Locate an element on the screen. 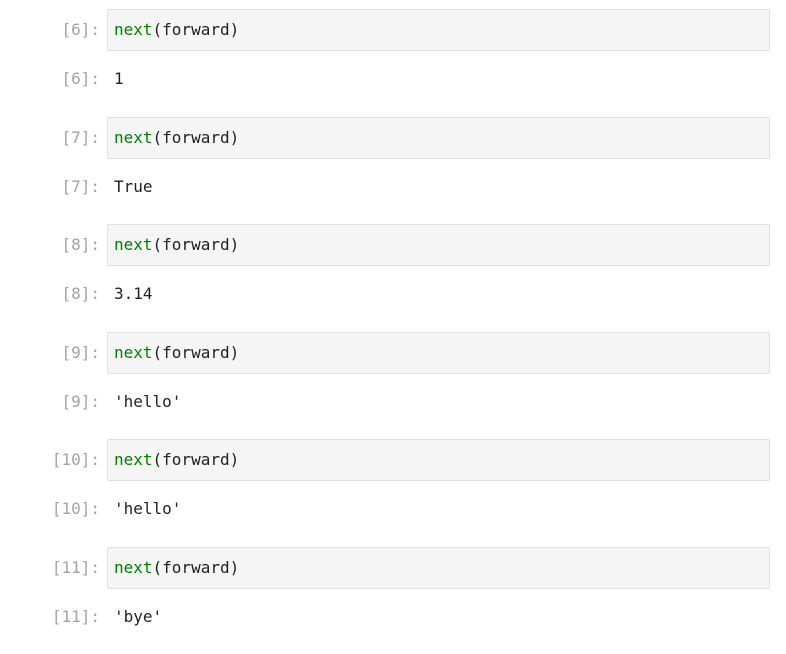 The width and height of the screenshot is (786, 654). input-area: [6]: next(forward) is located at coordinates (393, 30).